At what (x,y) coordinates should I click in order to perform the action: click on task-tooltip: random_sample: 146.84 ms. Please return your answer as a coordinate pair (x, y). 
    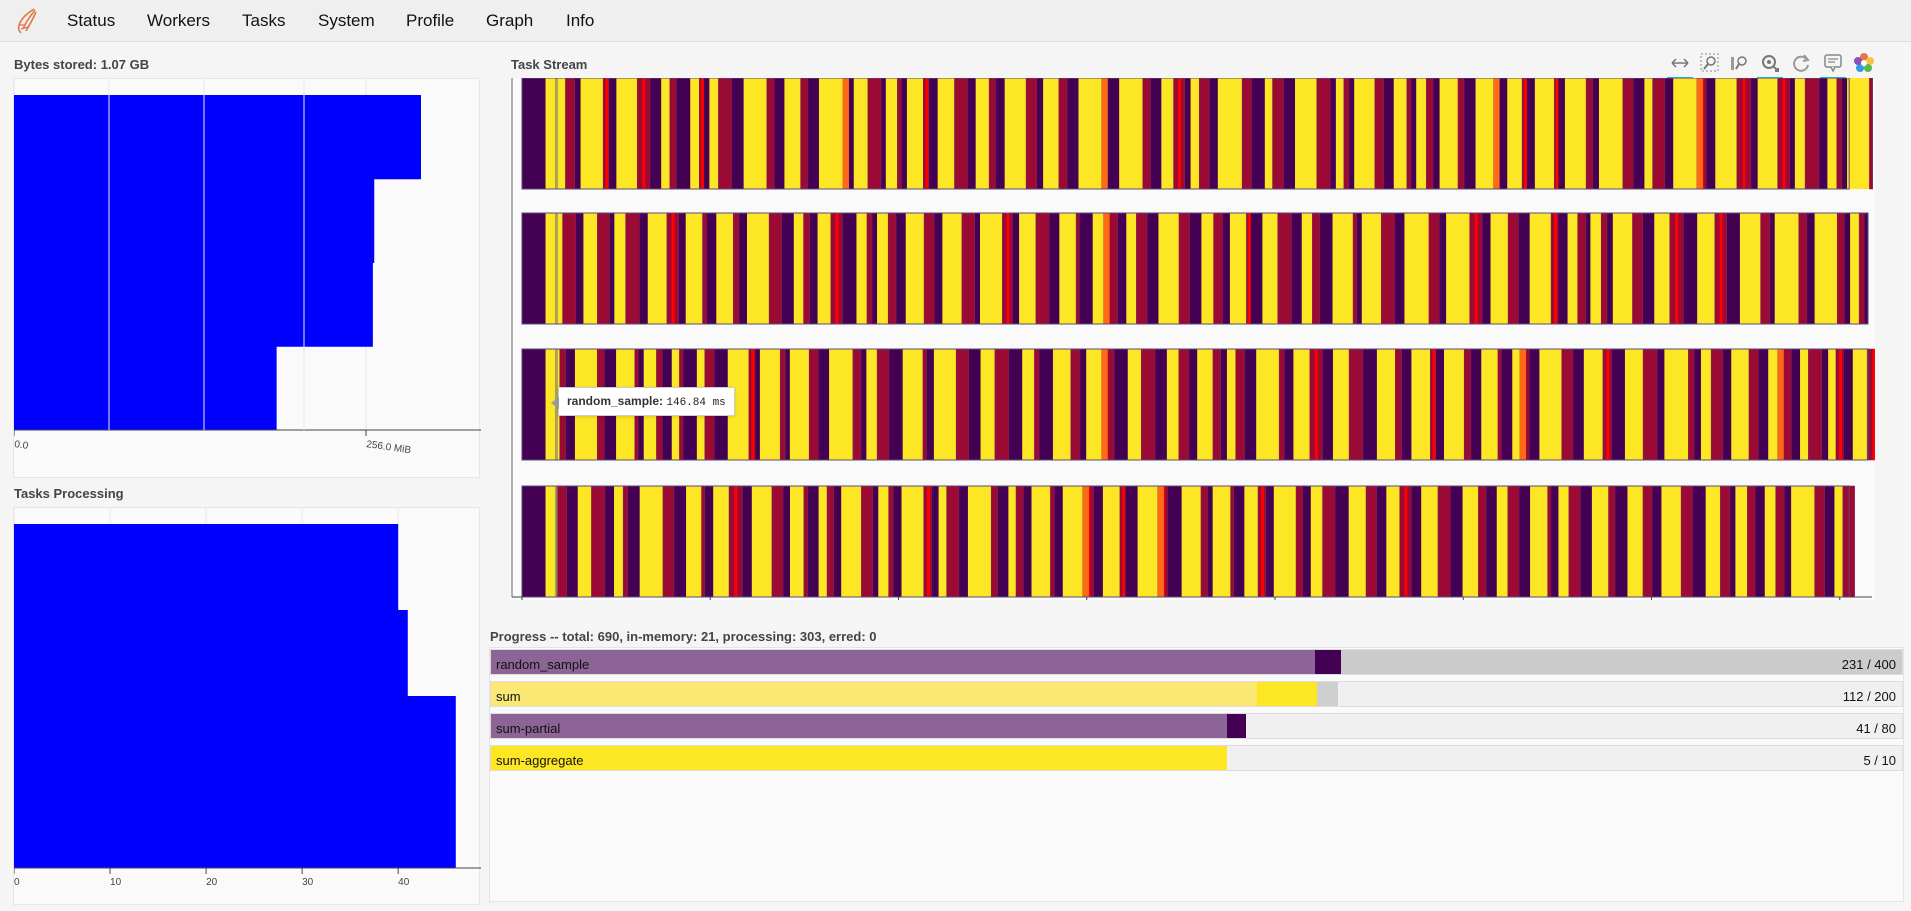
    Looking at the image, I should click on (643, 401).